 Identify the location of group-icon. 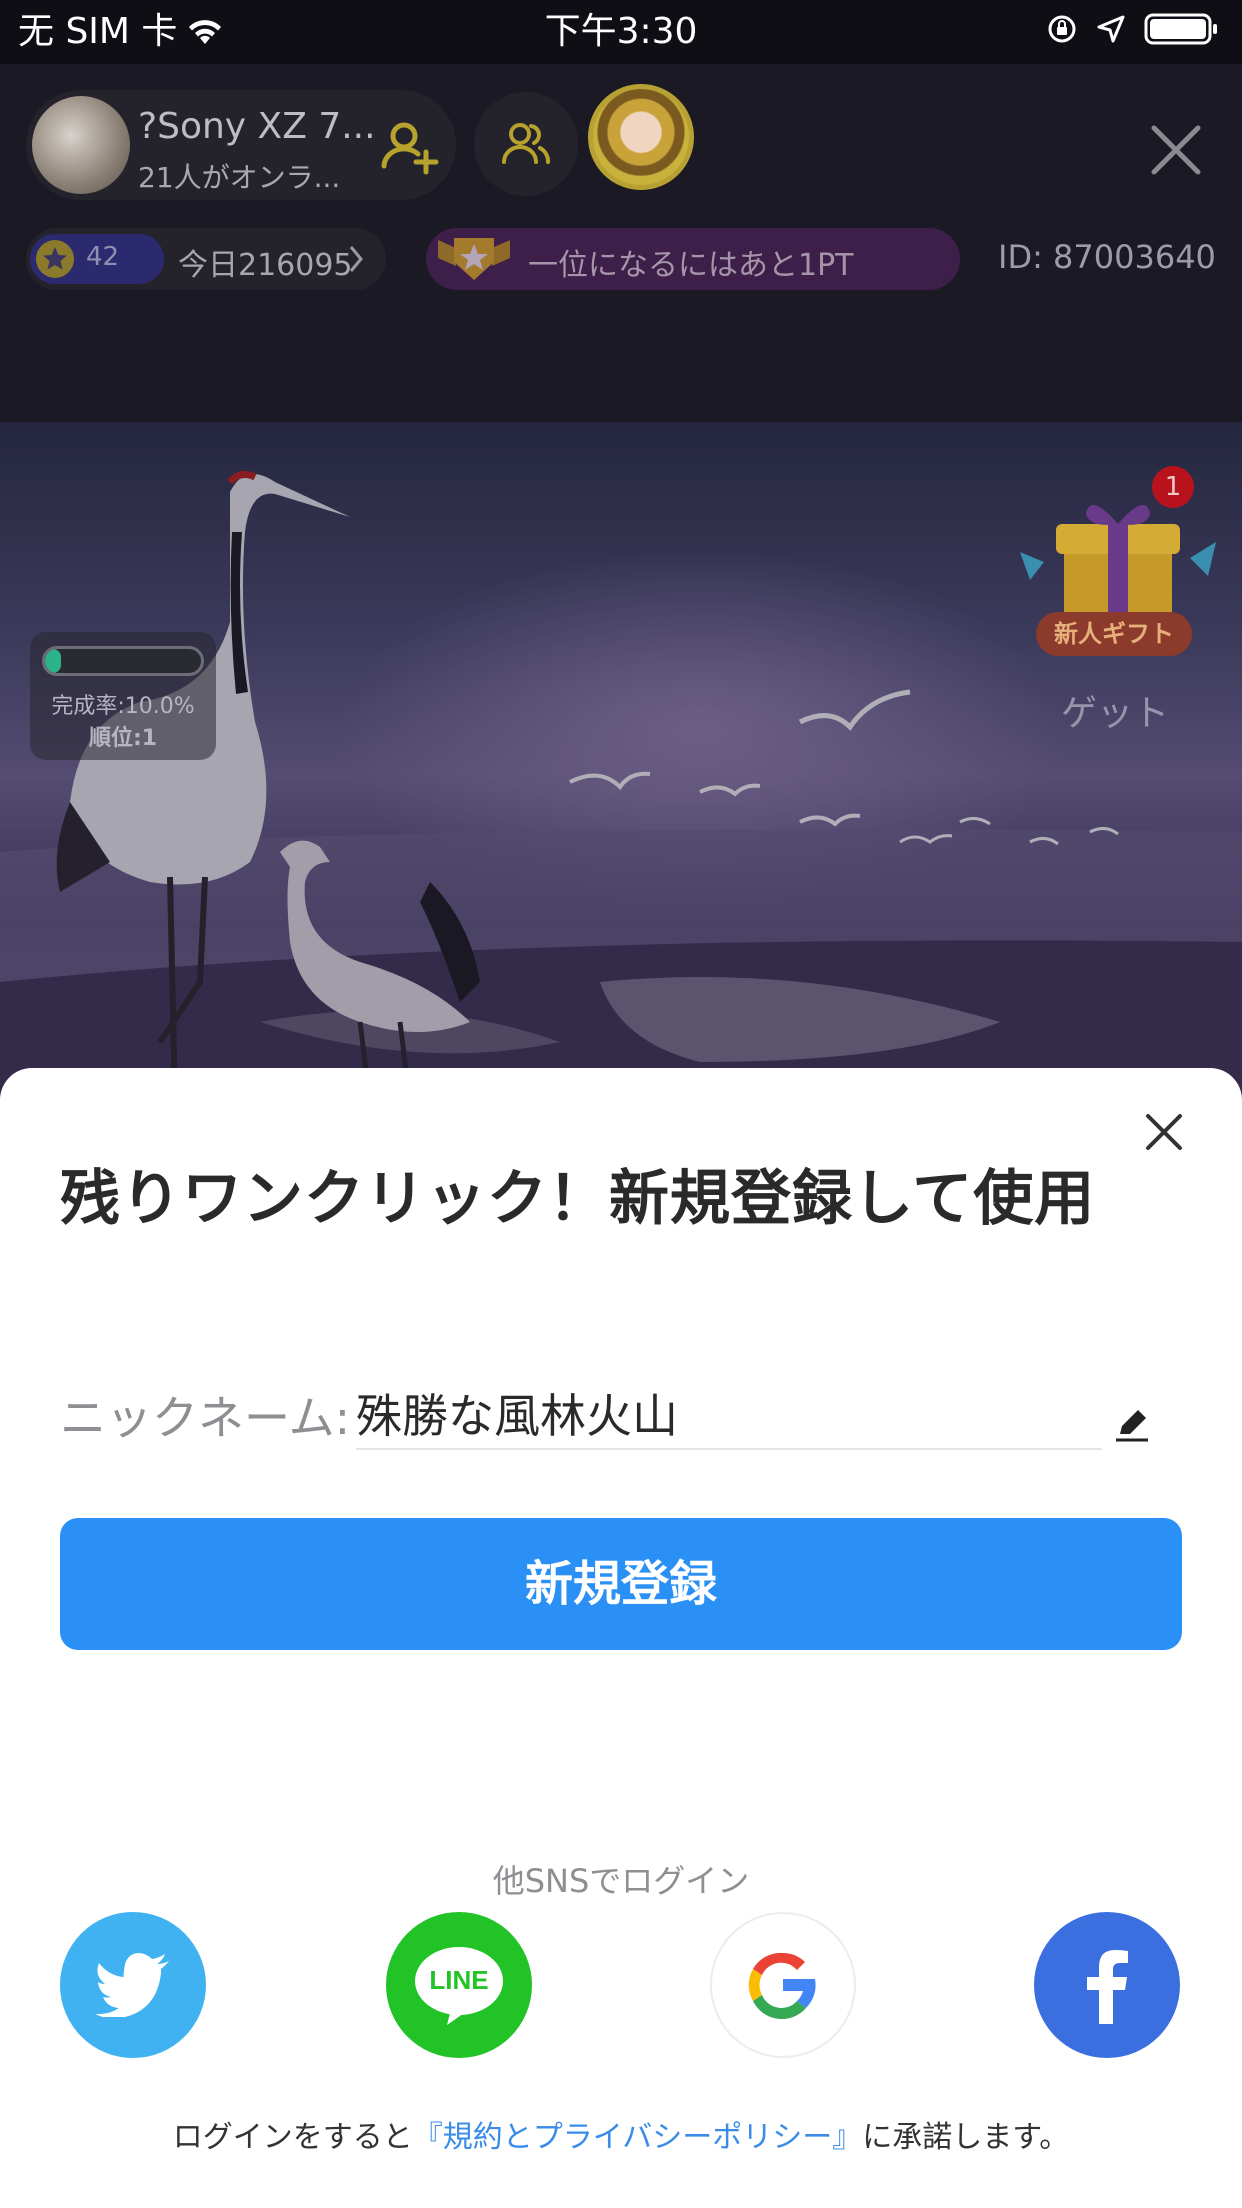
(526, 143).